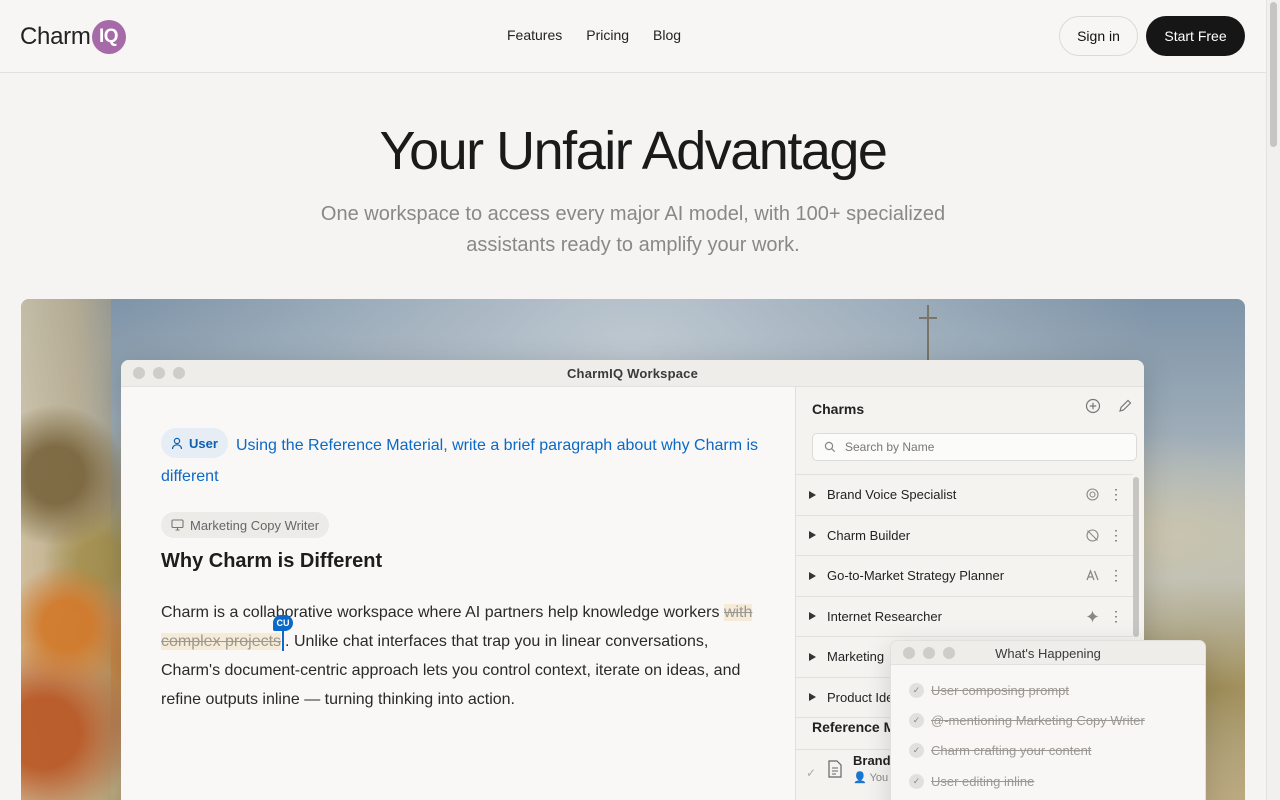  Describe the element at coordinates (811, 773) in the screenshot. I see `checkmark-icon: ✓` at that location.